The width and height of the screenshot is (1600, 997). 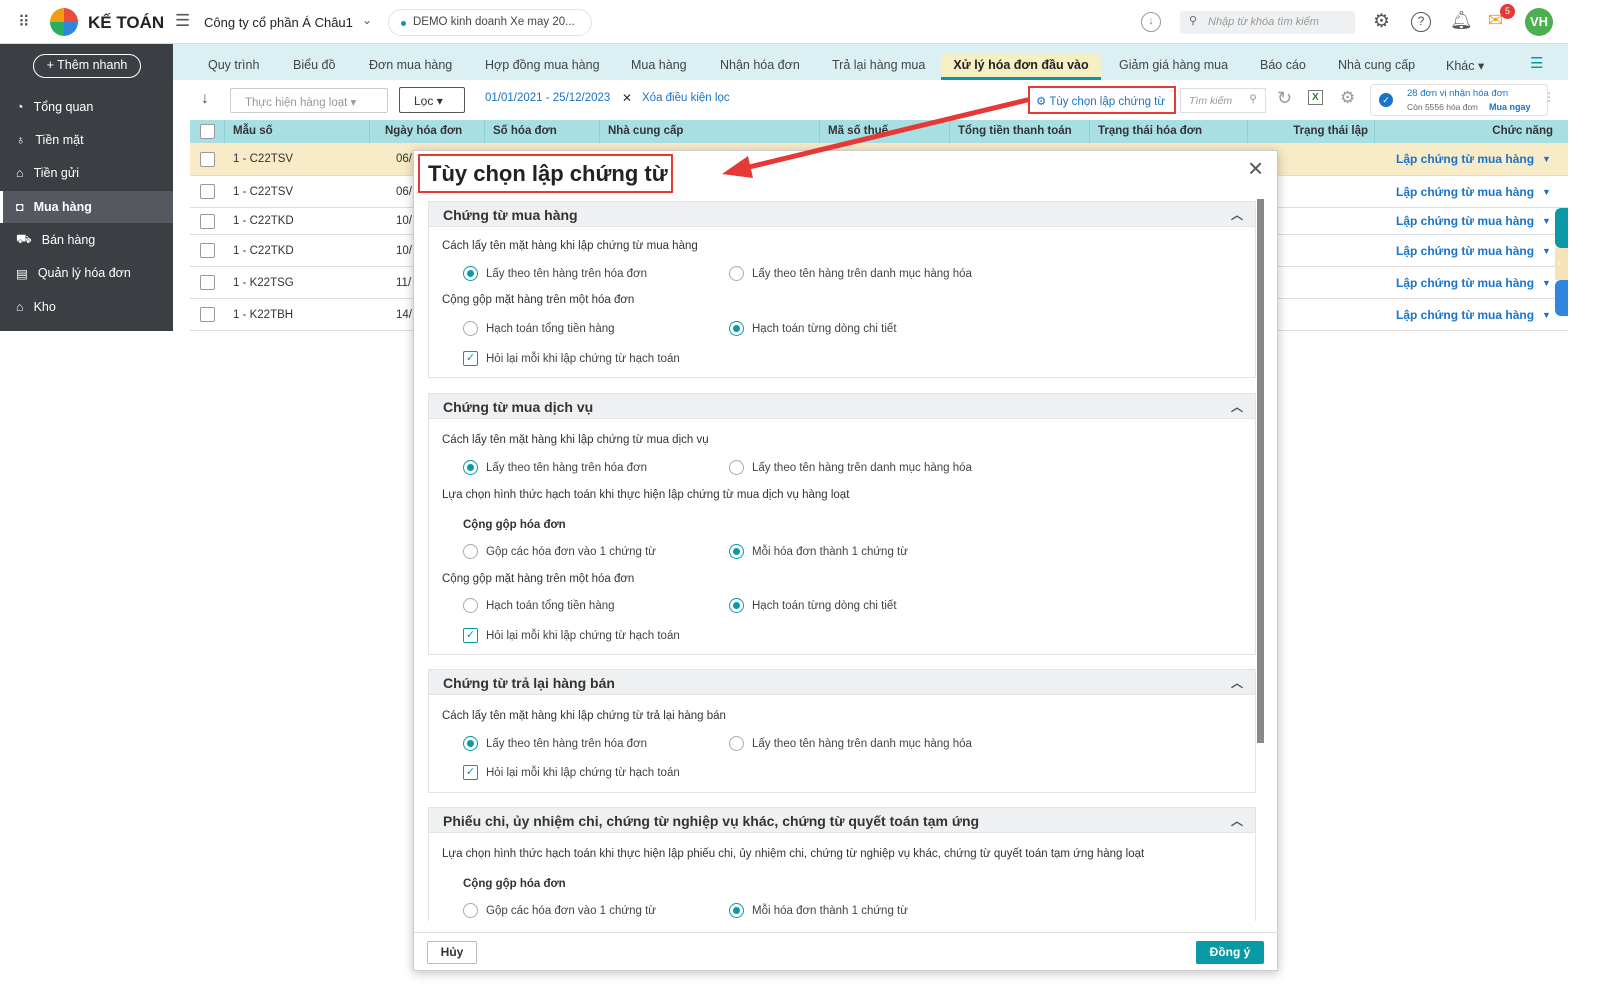 What do you see at coordinates (86, 240) in the screenshot?
I see `sidebar-item-sales: ⛟ Bán hàng` at bounding box center [86, 240].